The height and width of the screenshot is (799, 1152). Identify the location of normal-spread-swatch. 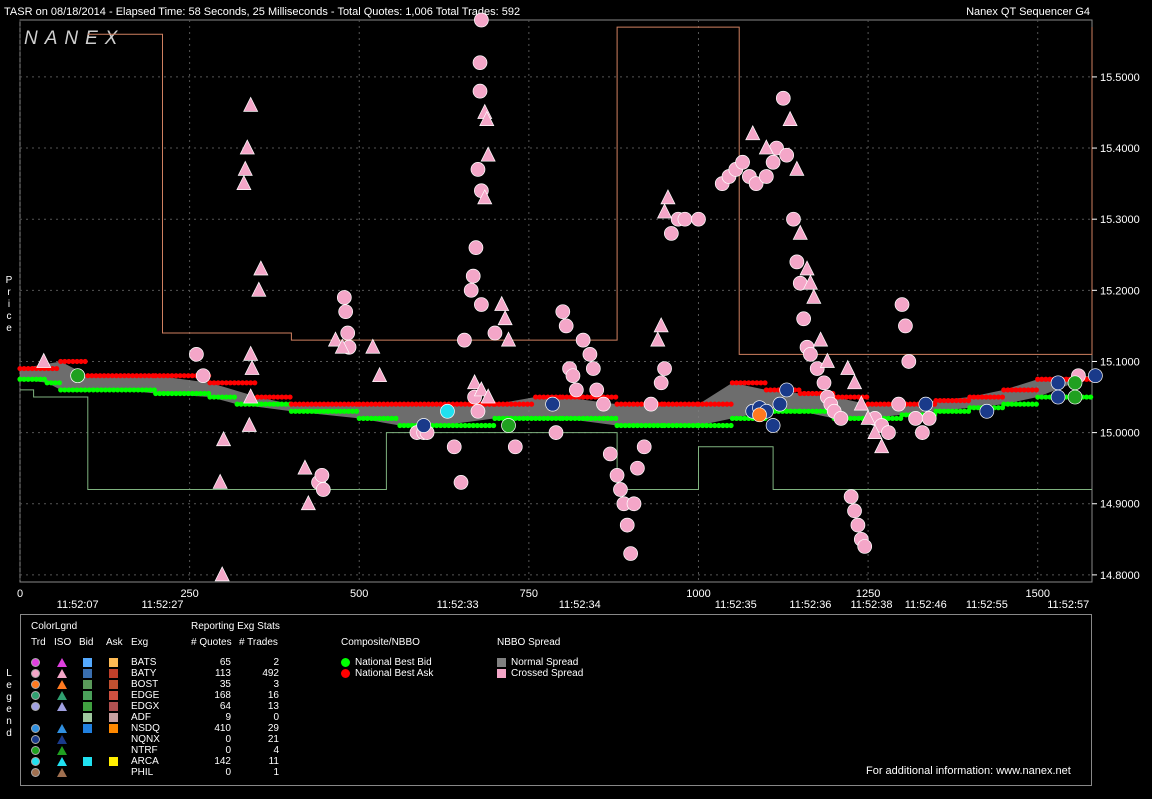
(501, 662).